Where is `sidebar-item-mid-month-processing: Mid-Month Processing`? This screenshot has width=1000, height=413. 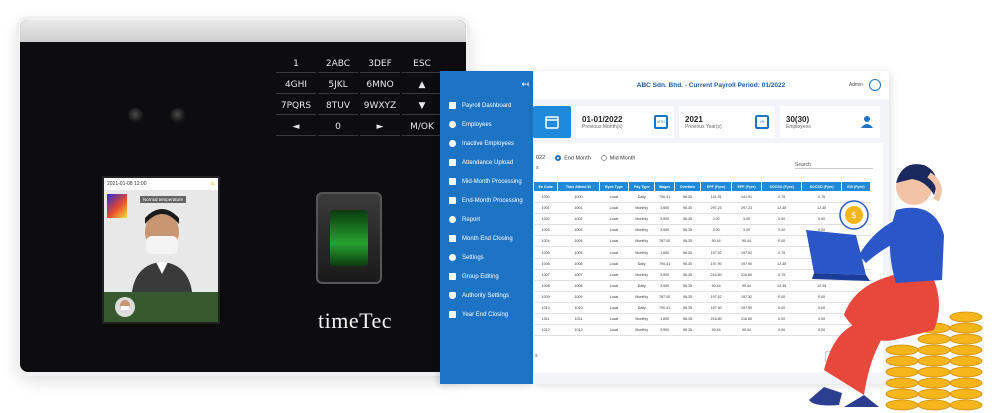
sidebar-item-mid-month-processing: Mid-Month Processing is located at coordinates (486, 181).